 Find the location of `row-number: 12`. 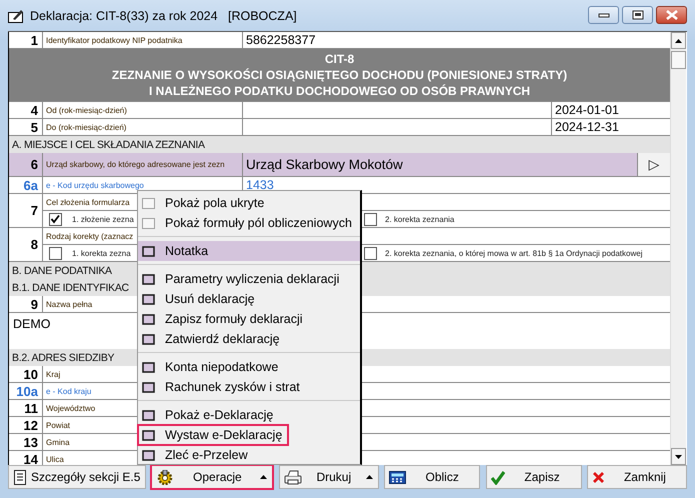

row-number: 12 is located at coordinates (26, 425).